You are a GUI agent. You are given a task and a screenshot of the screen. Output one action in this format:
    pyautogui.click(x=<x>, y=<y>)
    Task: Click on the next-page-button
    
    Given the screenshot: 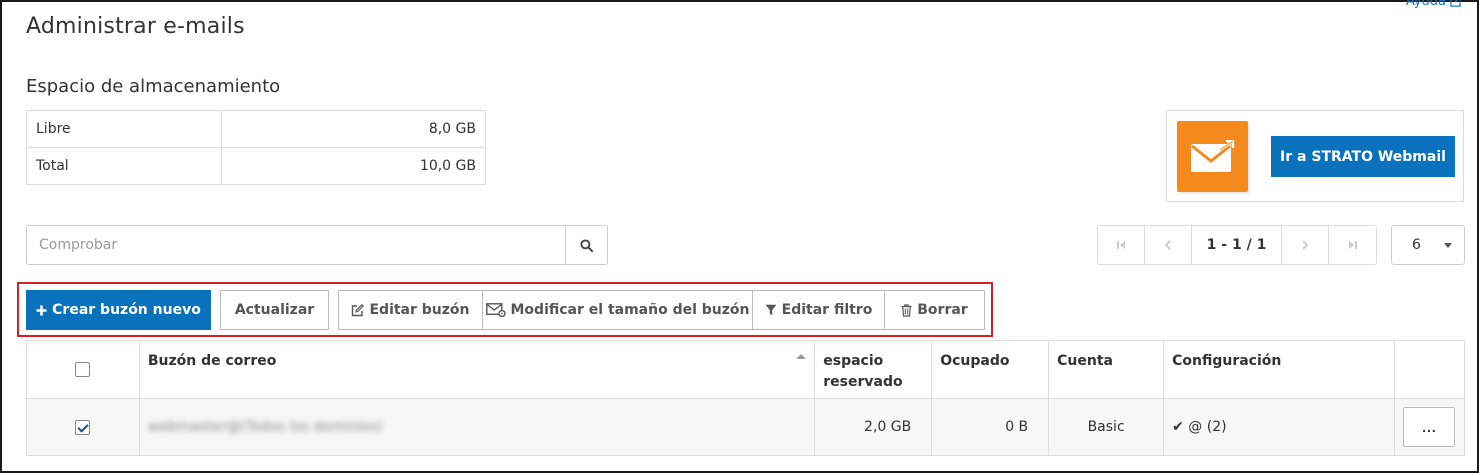 What is the action you would take?
    pyautogui.click(x=1305, y=245)
    